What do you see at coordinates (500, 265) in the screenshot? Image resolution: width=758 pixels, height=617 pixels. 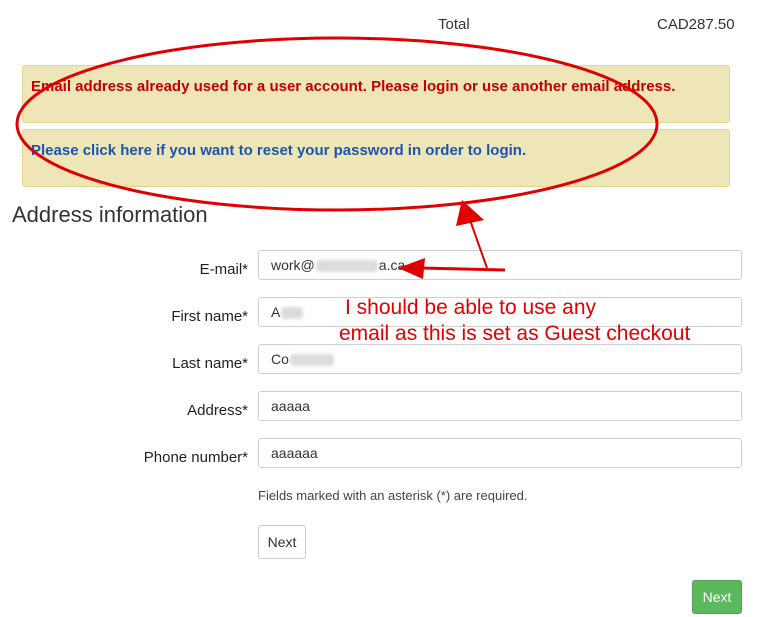 I see `email-field: work@ a.ca` at bounding box center [500, 265].